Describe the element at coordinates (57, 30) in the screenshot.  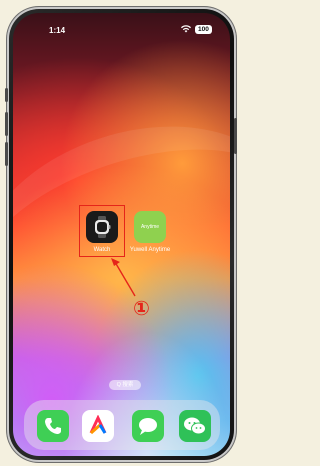
I see `status-time: 1:14` at that location.